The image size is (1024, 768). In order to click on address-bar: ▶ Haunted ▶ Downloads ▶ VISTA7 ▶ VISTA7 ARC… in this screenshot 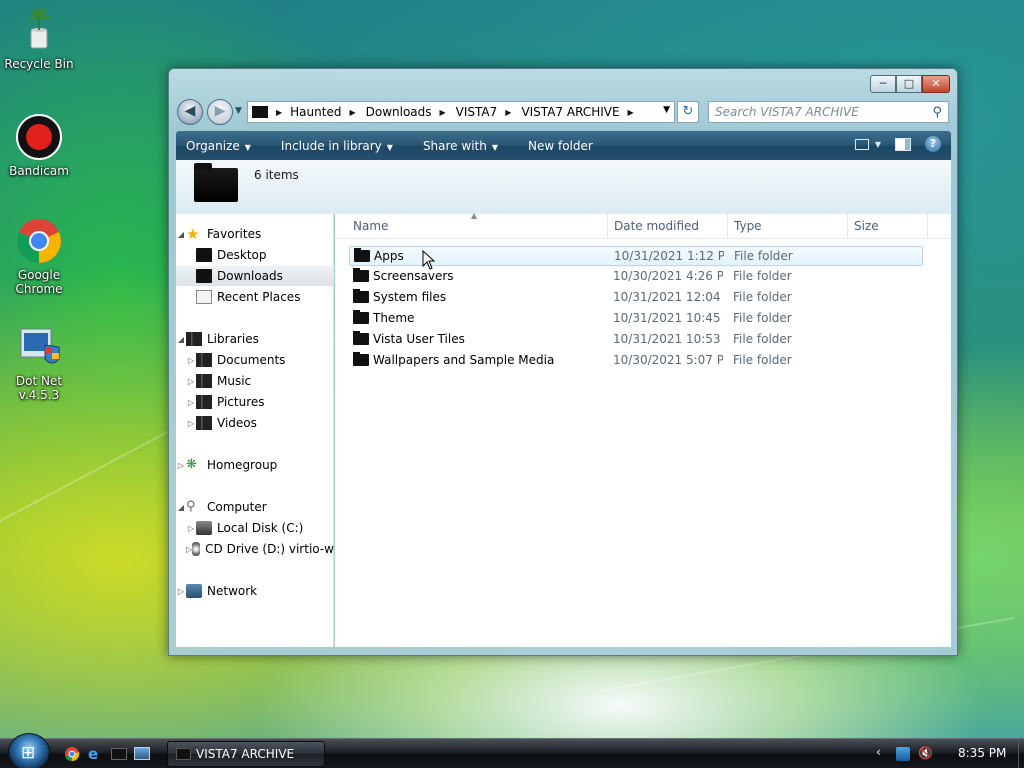, I will do `click(461, 112)`.